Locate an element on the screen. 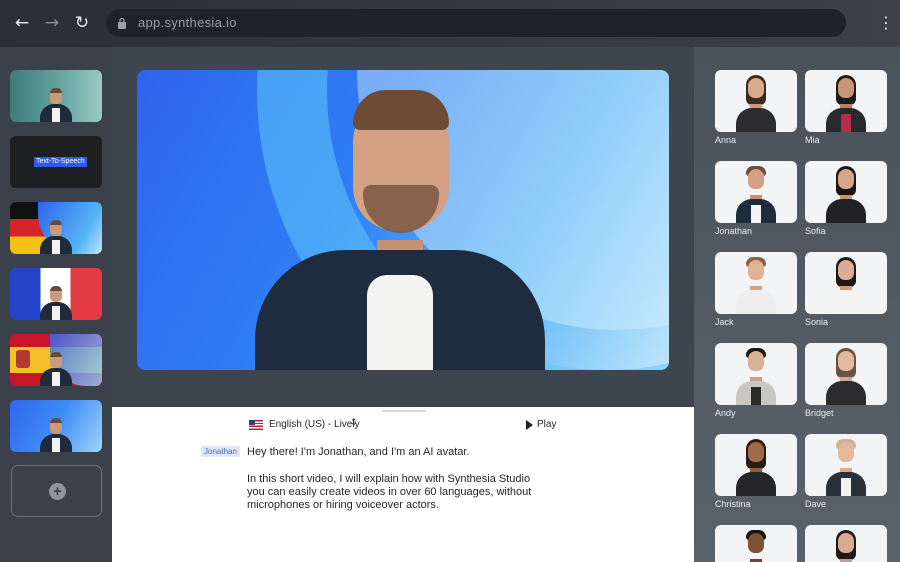 This screenshot has height=562, width=900. play-icon is located at coordinates (529, 425).